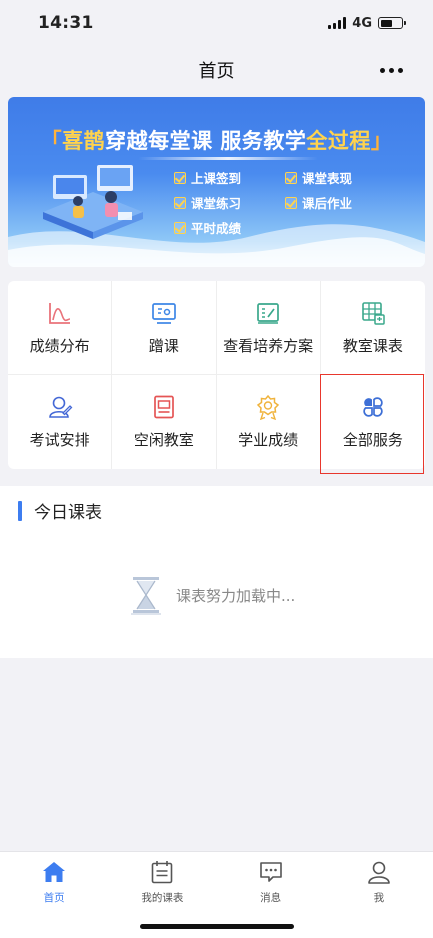  Describe the element at coordinates (66, 23) in the screenshot. I see `status-time: 14:31` at that location.